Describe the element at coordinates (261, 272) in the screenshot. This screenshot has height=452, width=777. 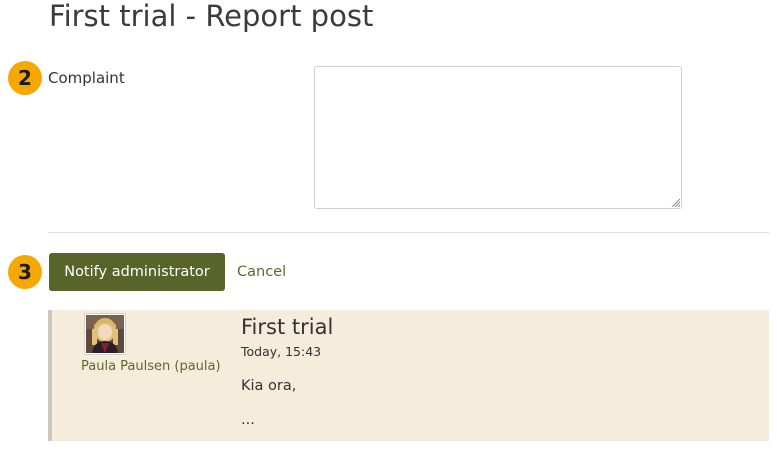
I see `cancel-link: Cancel` at that location.